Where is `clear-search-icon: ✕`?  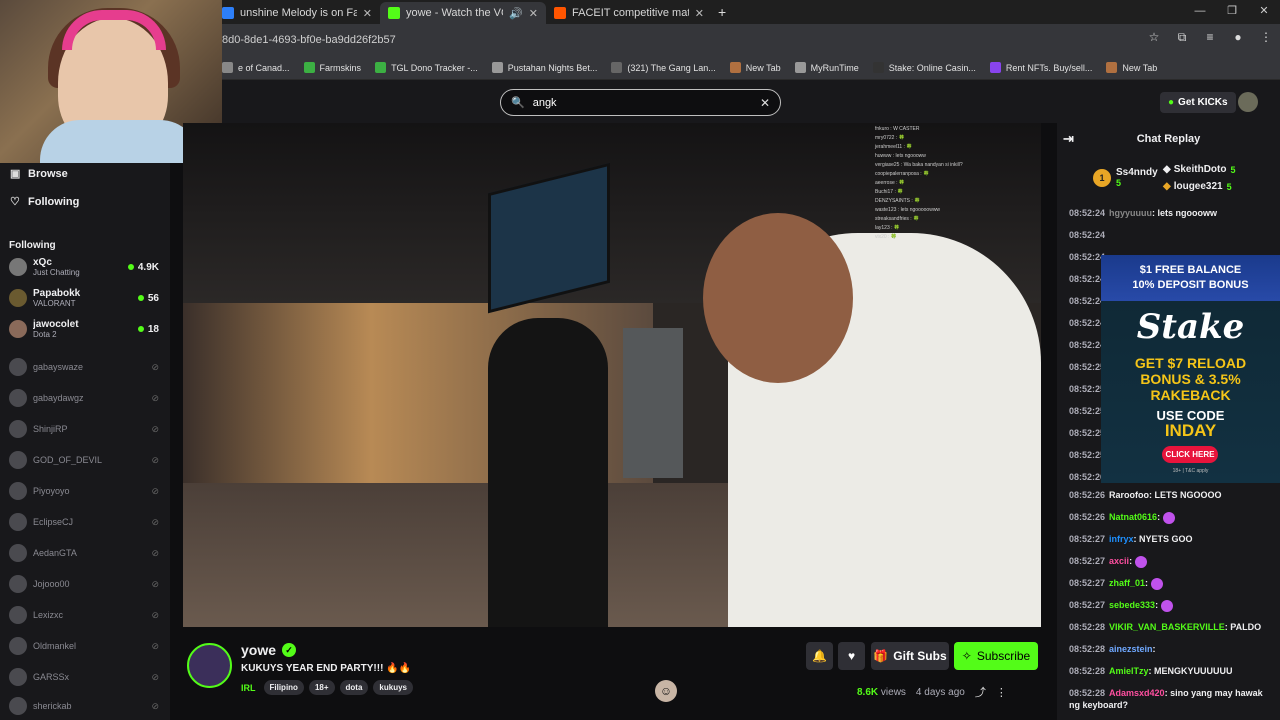
clear-search-icon: ✕ is located at coordinates (765, 103).